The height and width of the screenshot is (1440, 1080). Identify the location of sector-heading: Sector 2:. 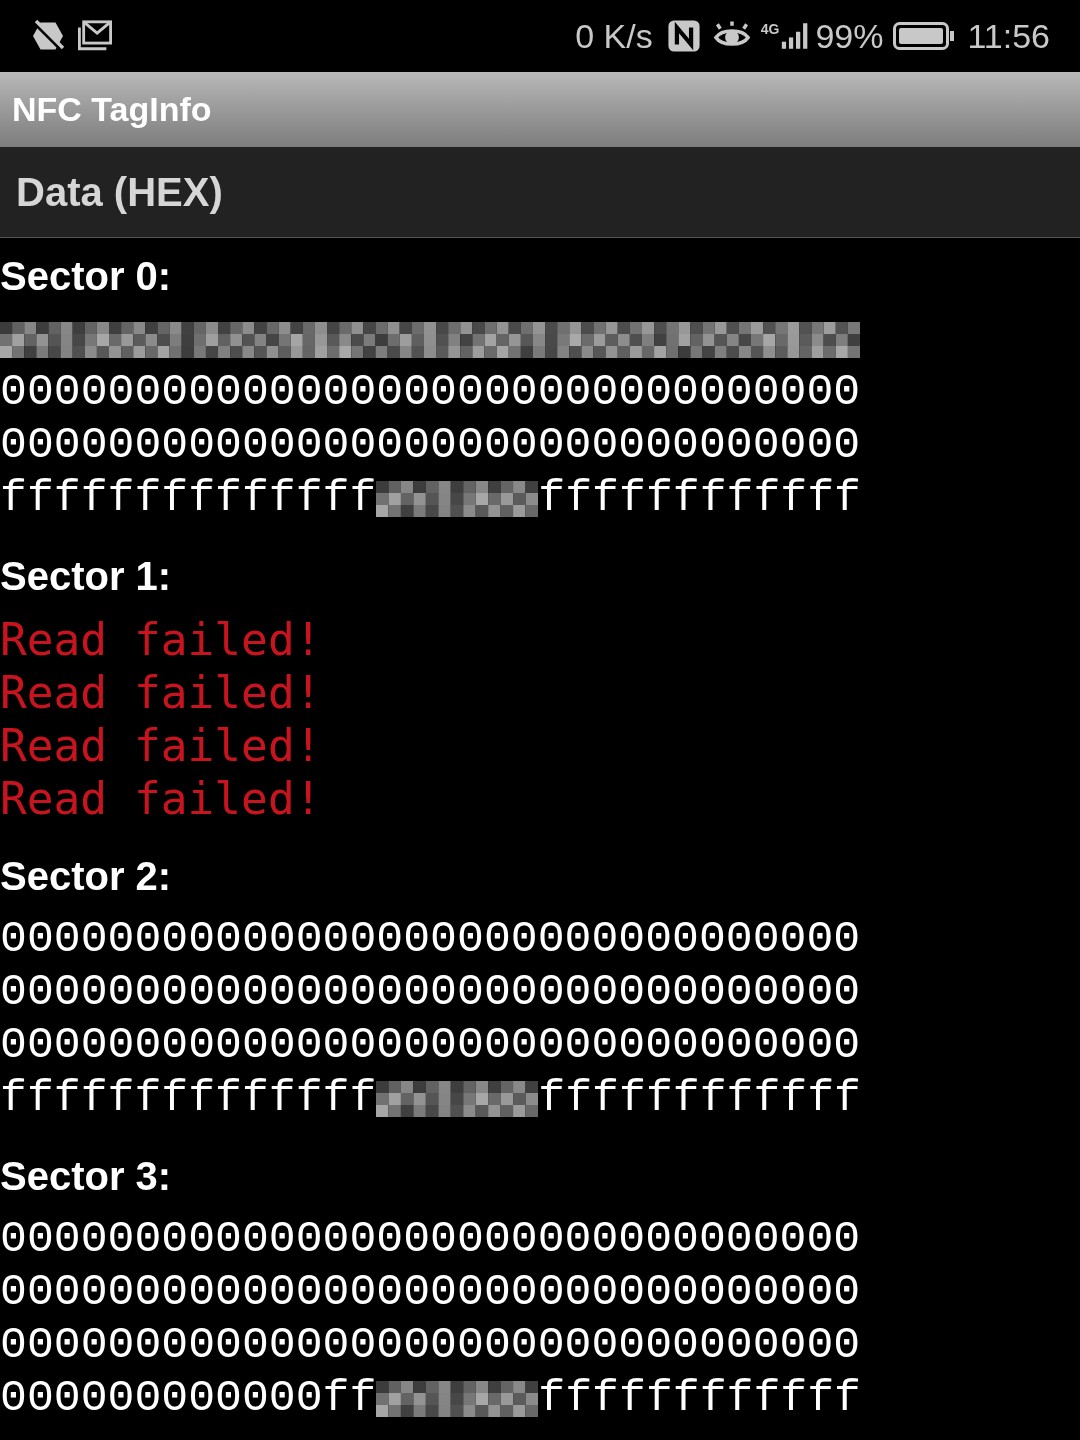
(86, 876).